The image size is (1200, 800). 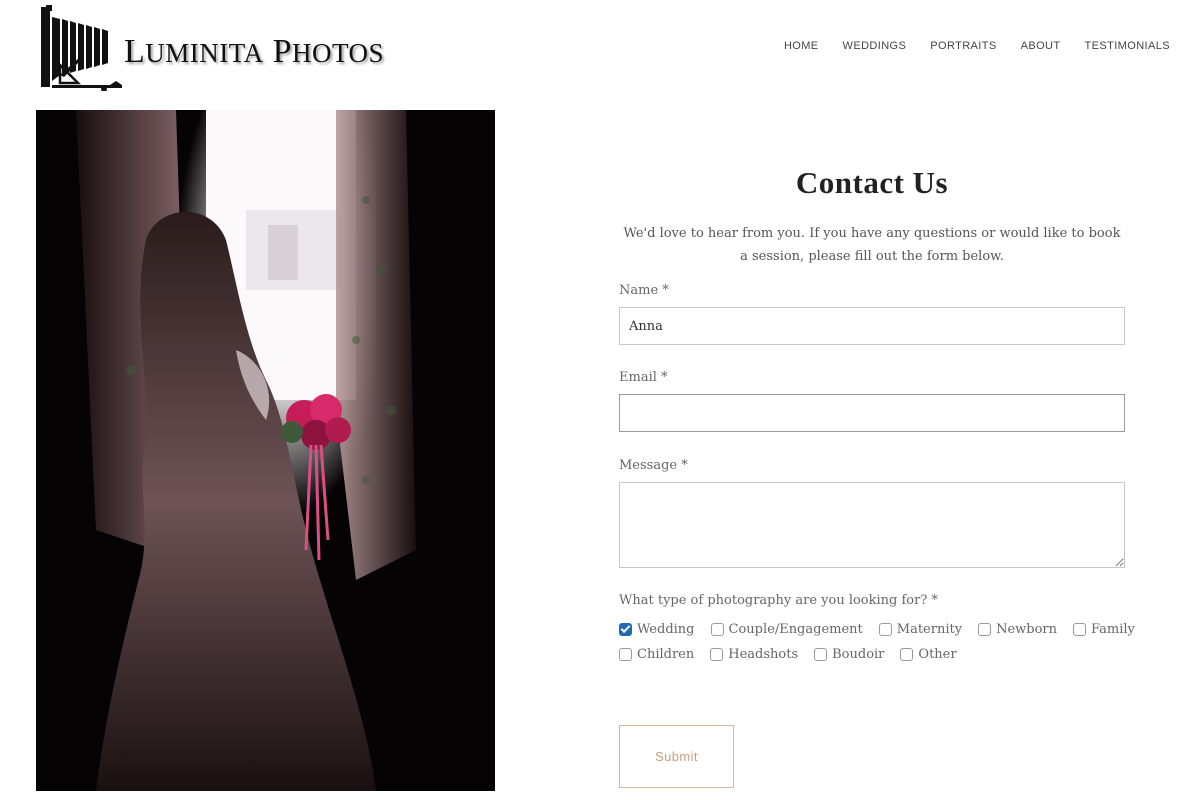 What do you see at coordinates (872, 413) in the screenshot?
I see `email-input` at bounding box center [872, 413].